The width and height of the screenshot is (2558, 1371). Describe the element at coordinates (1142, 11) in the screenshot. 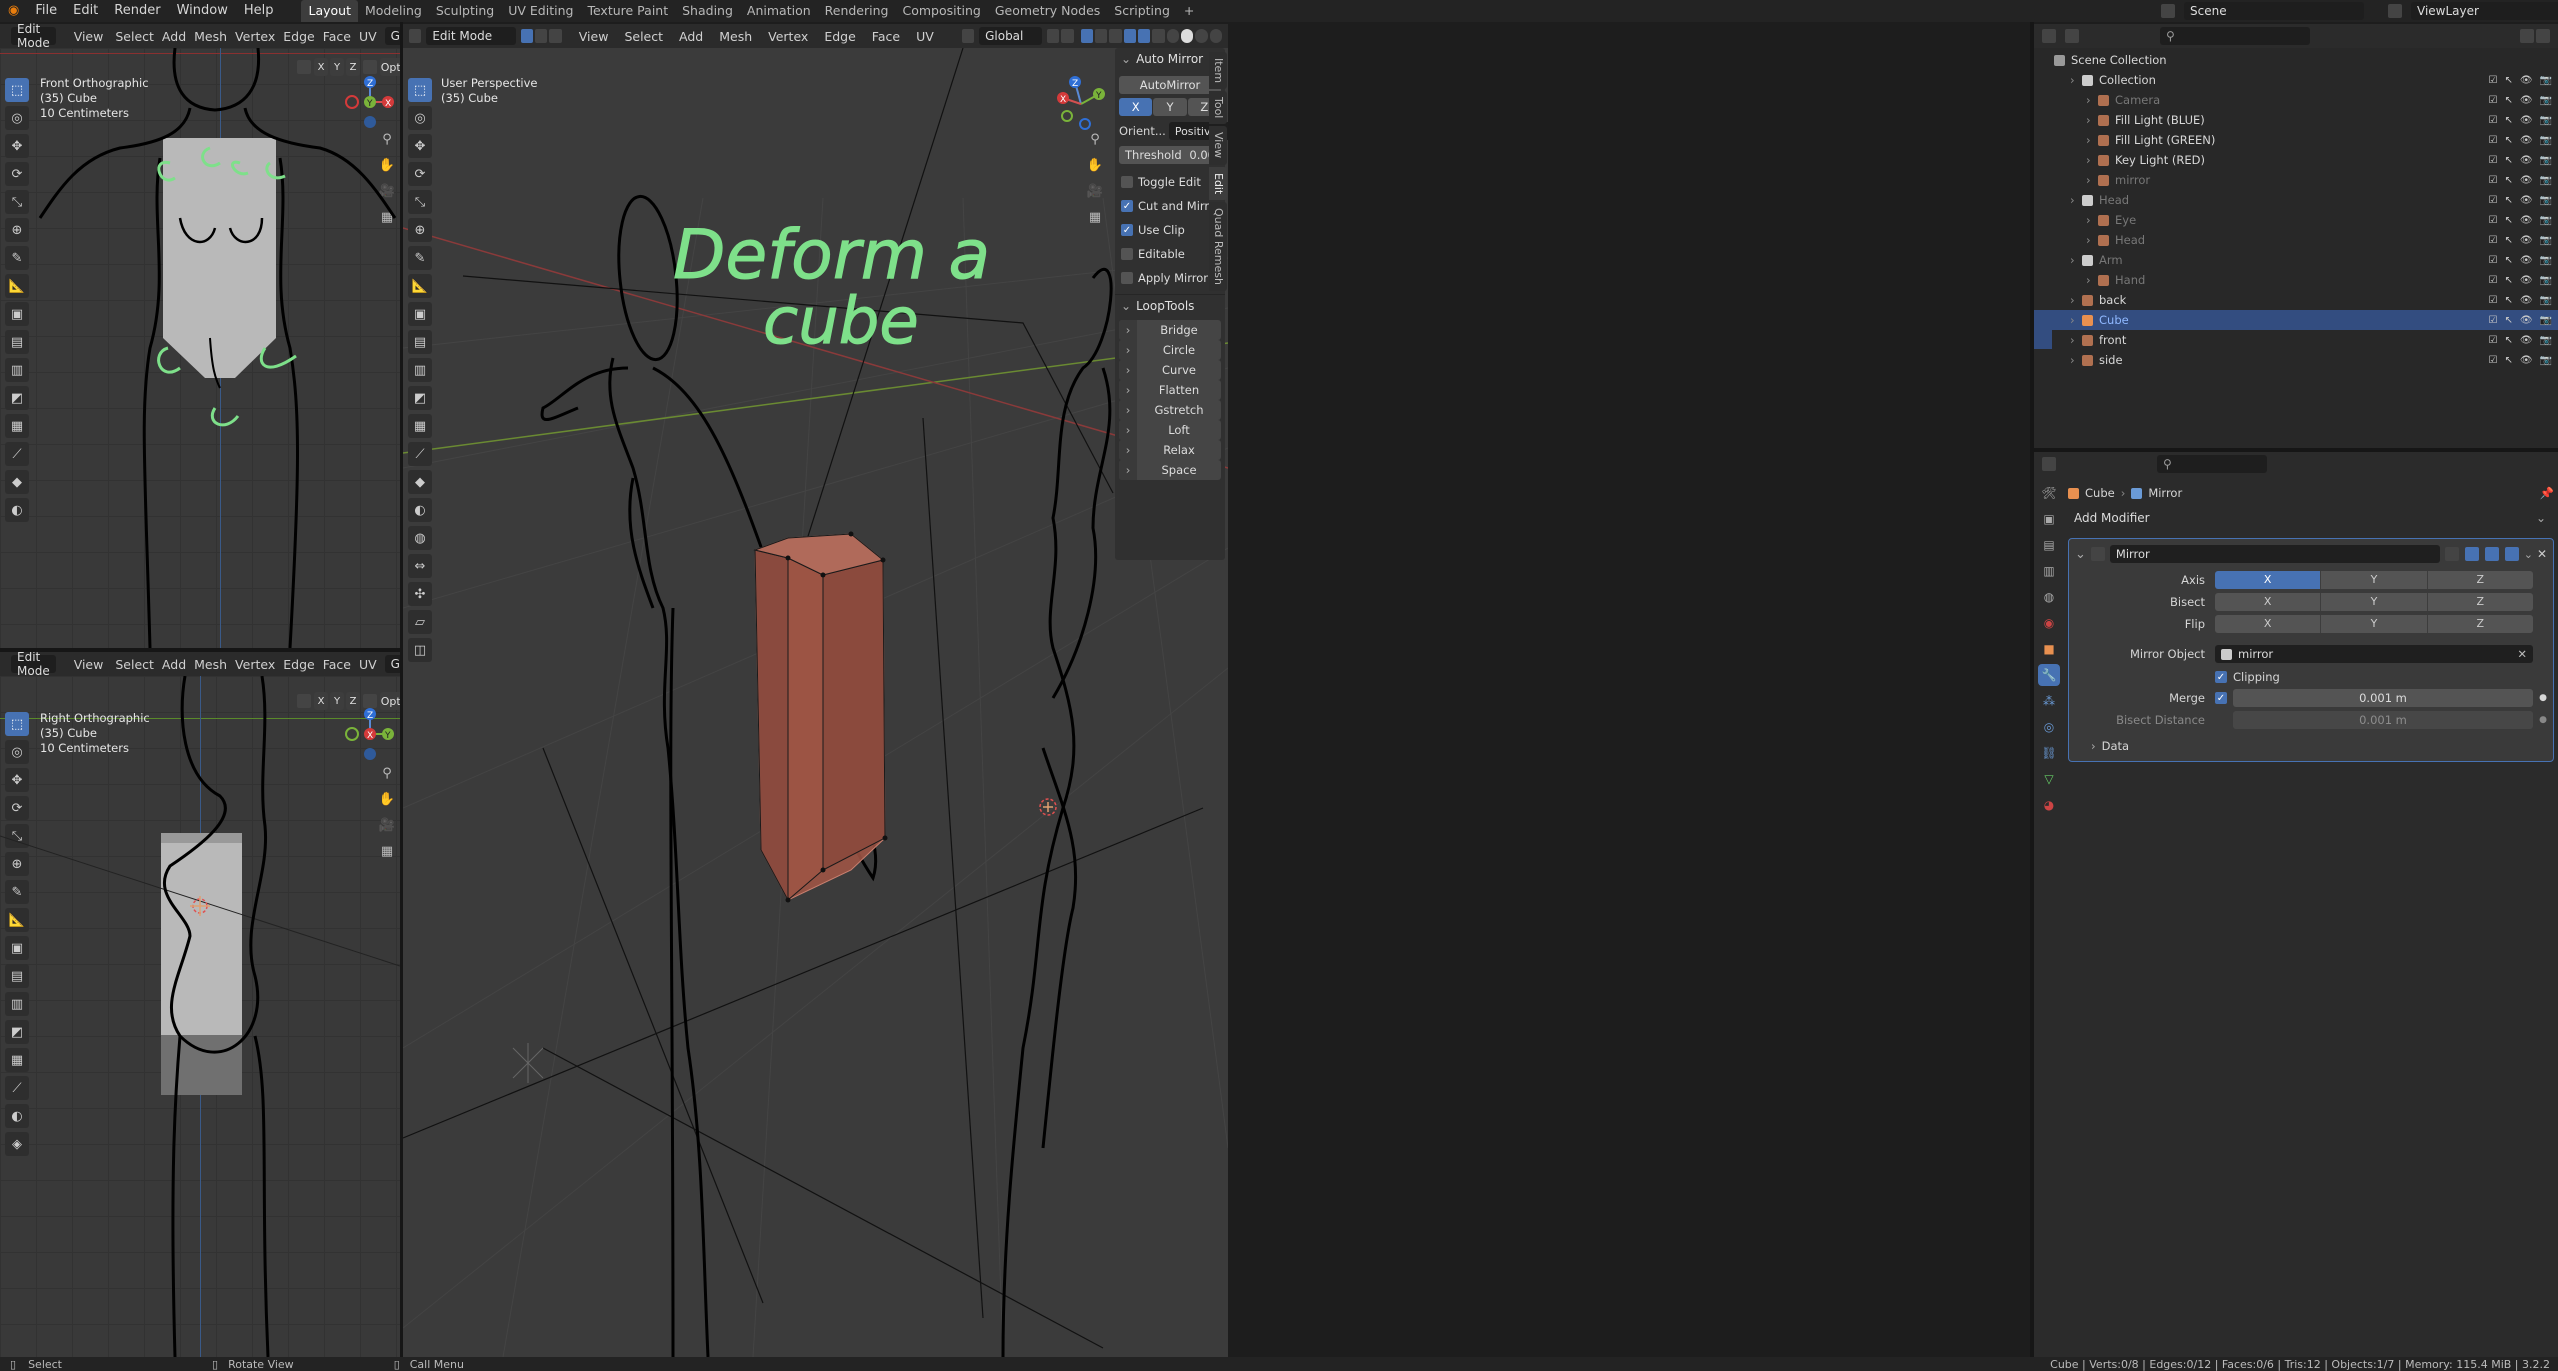

I see `workspace-tab-scripting: Scripting` at that location.